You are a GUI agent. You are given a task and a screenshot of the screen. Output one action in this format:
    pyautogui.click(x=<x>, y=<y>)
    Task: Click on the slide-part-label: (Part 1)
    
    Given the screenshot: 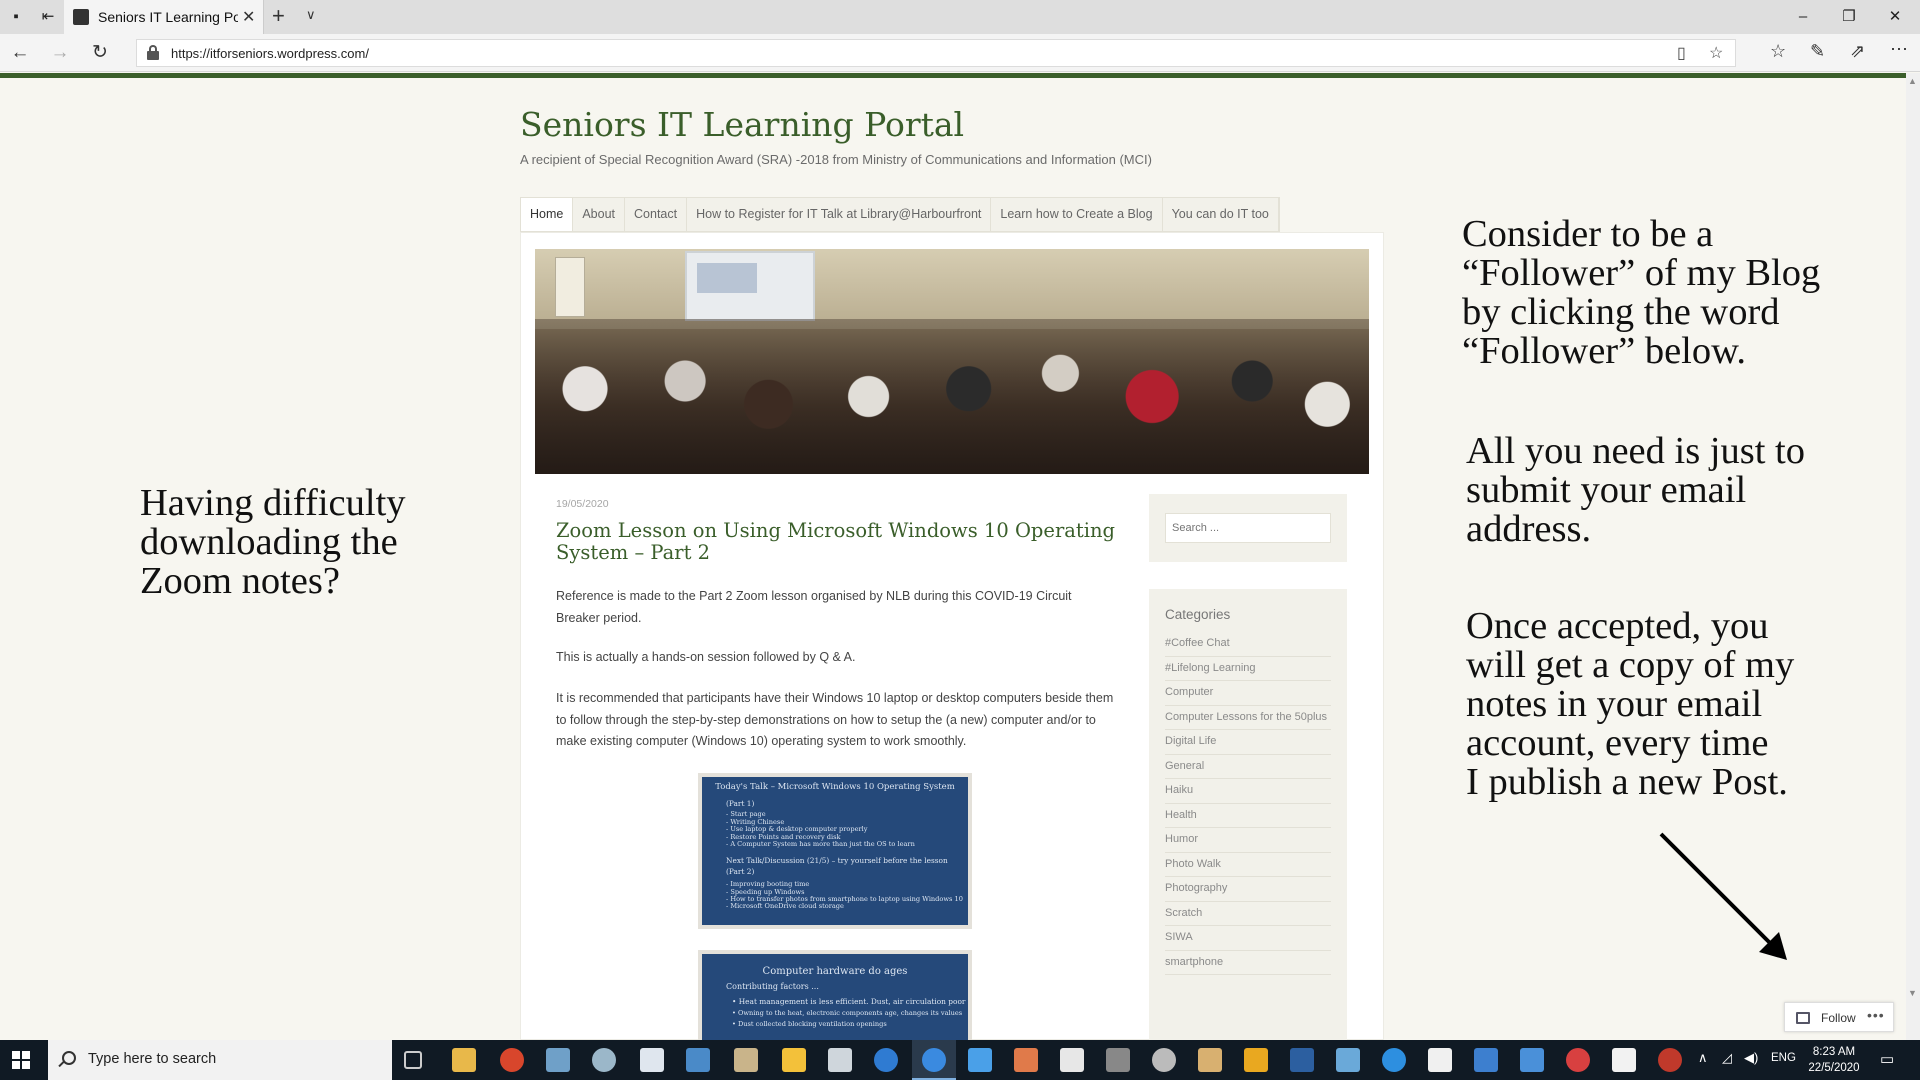 What is the action you would take?
    pyautogui.click(x=740, y=803)
    